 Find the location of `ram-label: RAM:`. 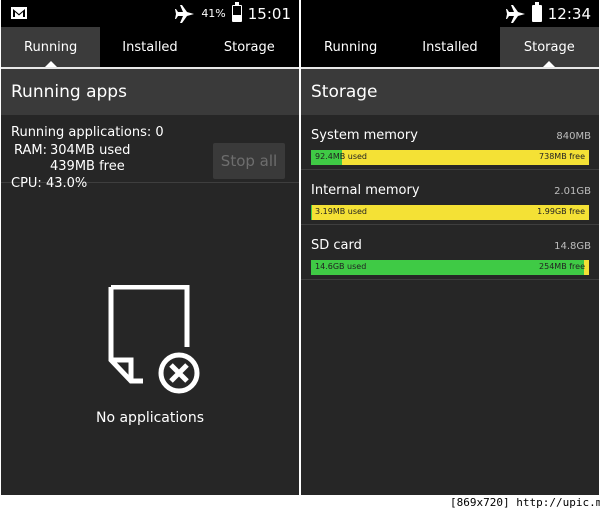

ram-label: RAM: is located at coordinates (30, 150).